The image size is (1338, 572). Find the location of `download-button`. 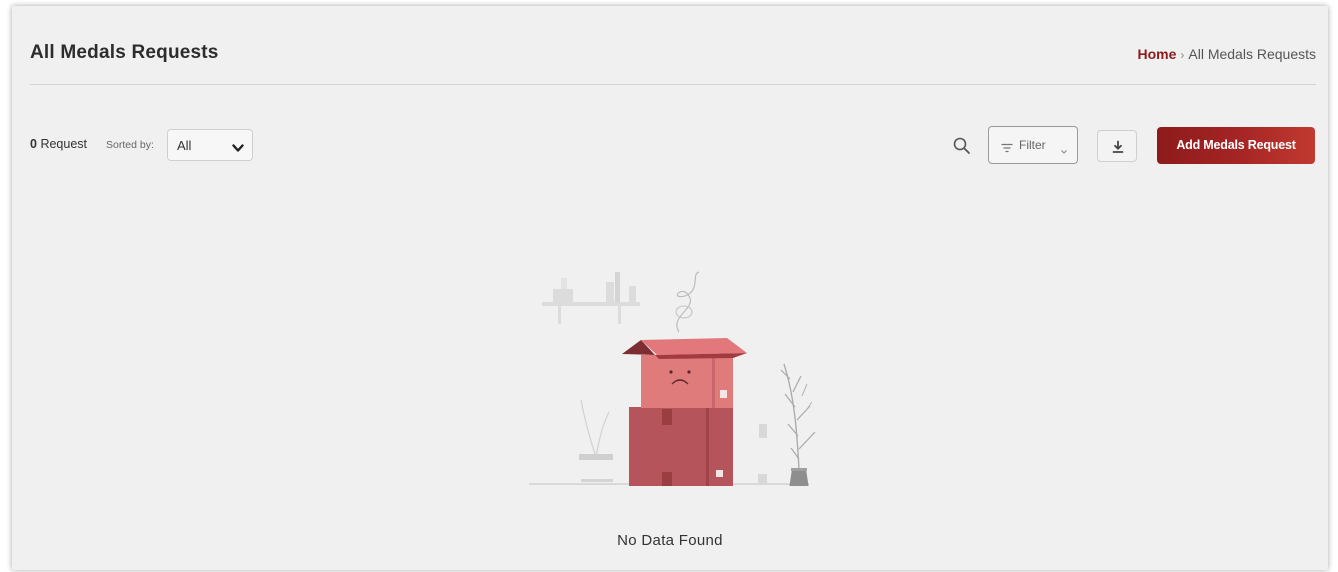

download-button is located at coordinates (1117, 146).